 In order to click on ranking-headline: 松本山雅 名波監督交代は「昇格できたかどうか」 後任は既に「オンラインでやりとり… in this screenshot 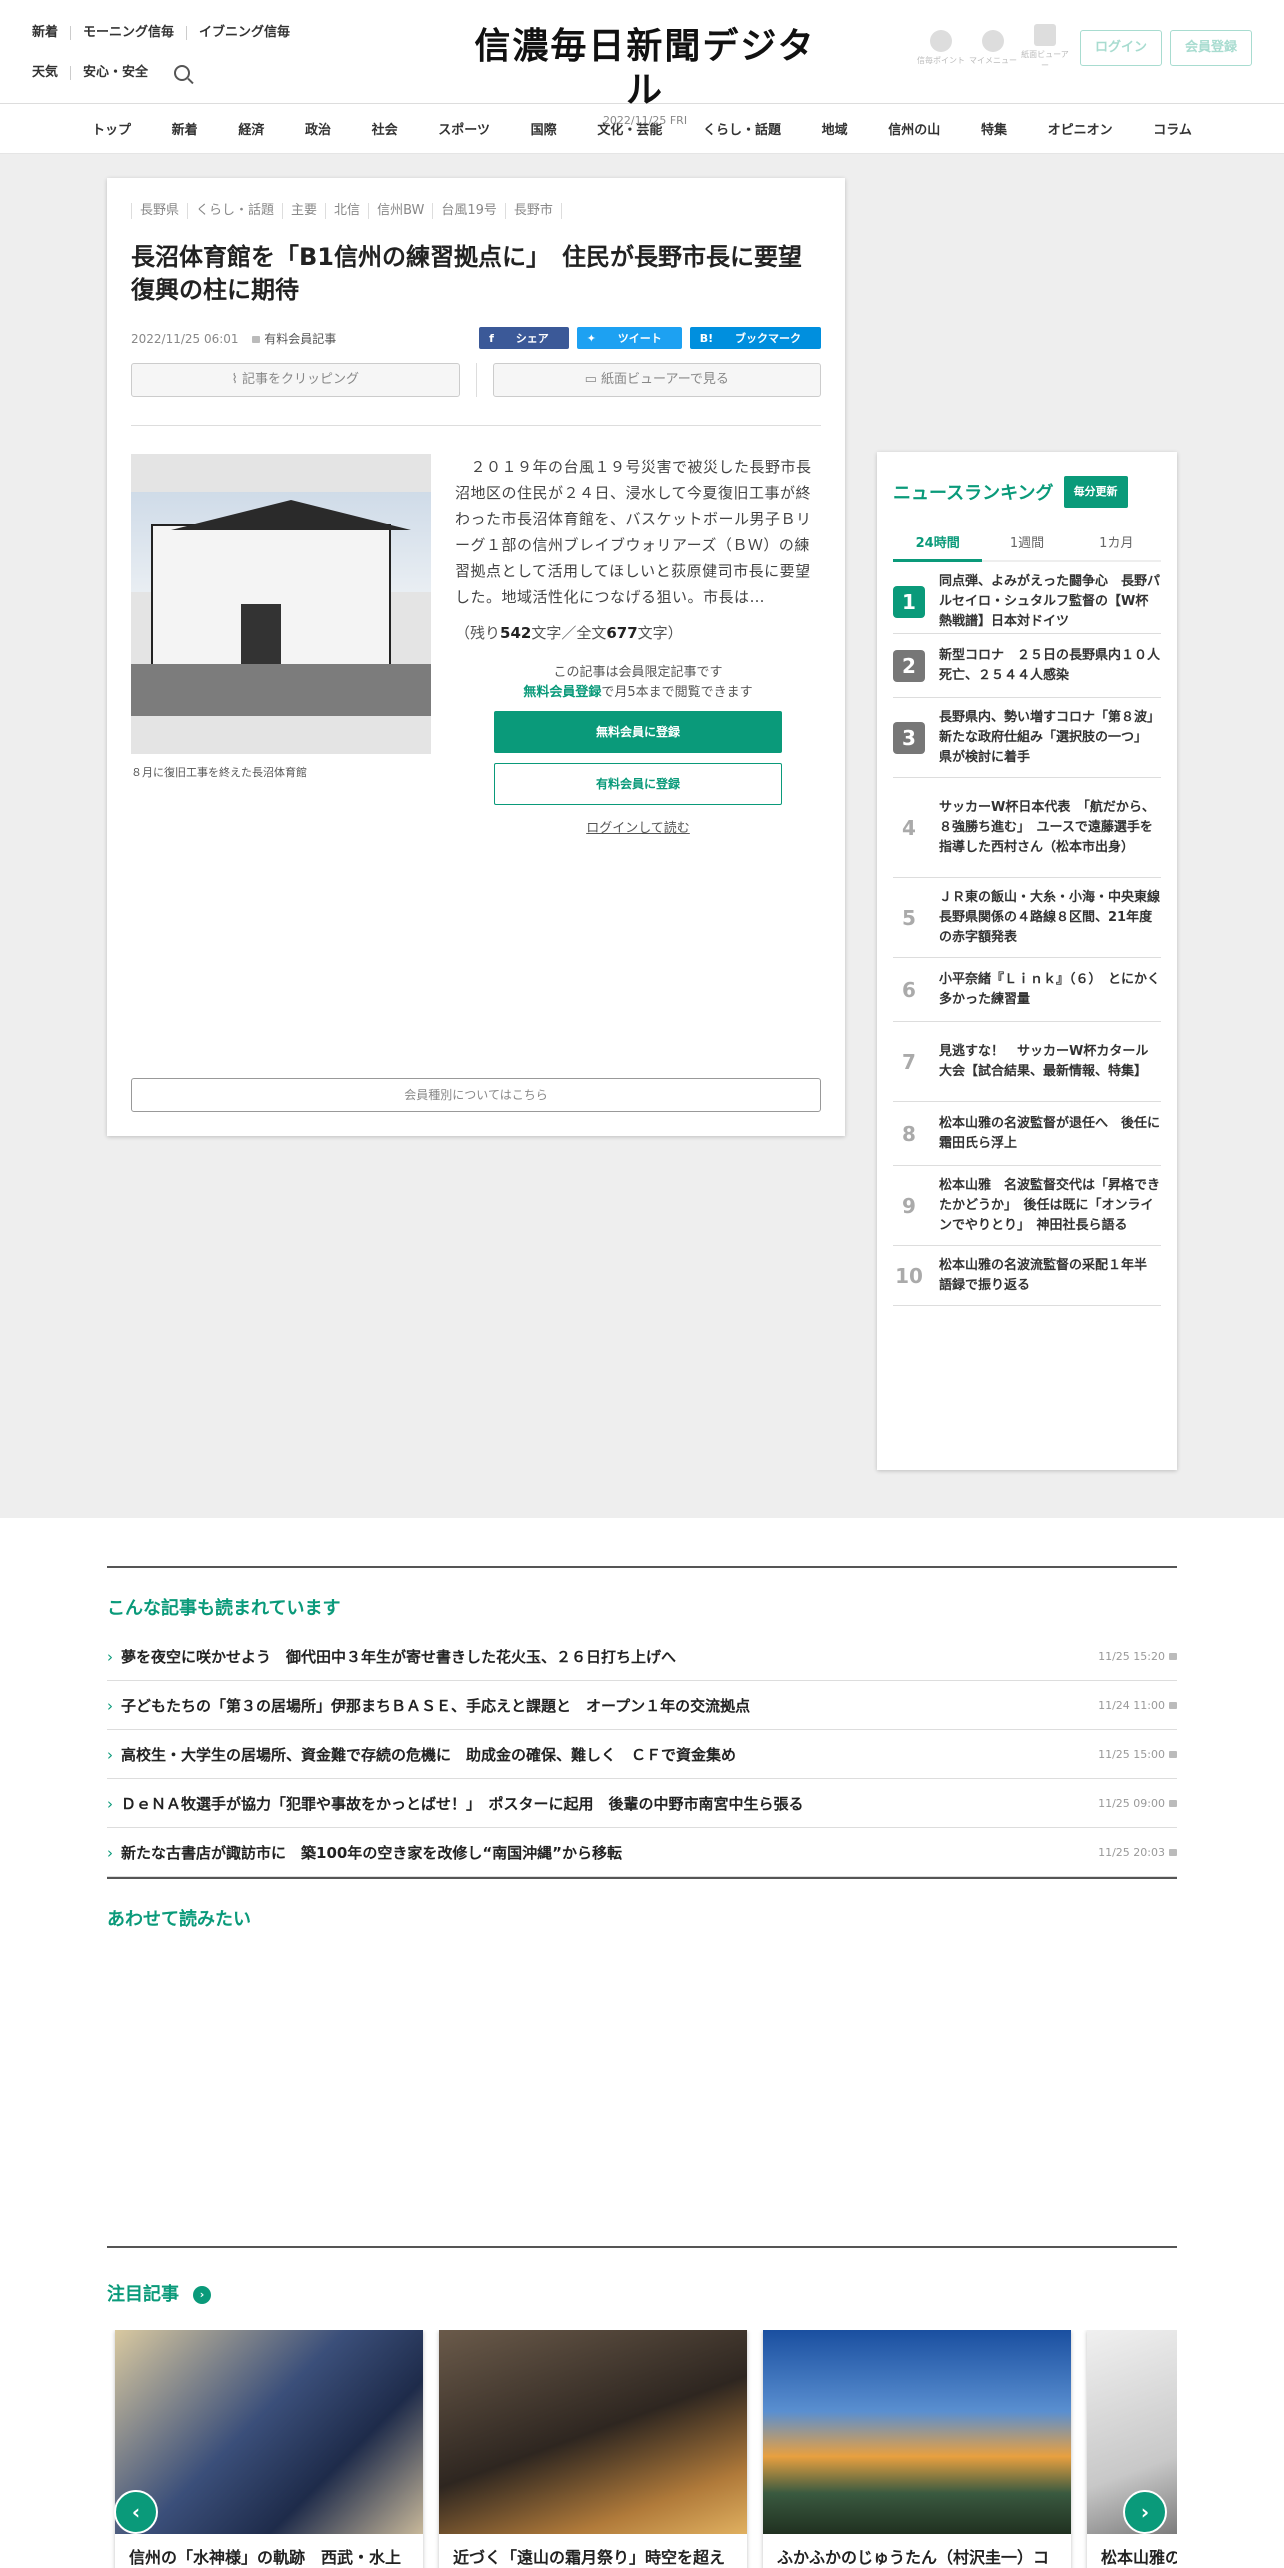, I will do `click(1050, 1205)`.